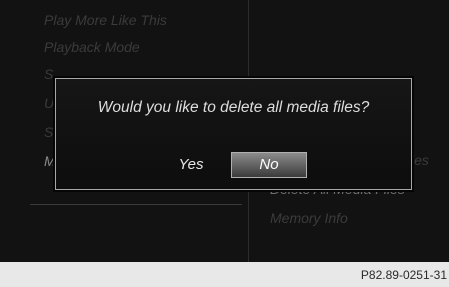 Image resolution: width=449 pixels, height=287 pixels. Describe the element at coordinates (92, 47) in the screenshot. I see `menu-item-playback-mode: Playback Mode` at that location.